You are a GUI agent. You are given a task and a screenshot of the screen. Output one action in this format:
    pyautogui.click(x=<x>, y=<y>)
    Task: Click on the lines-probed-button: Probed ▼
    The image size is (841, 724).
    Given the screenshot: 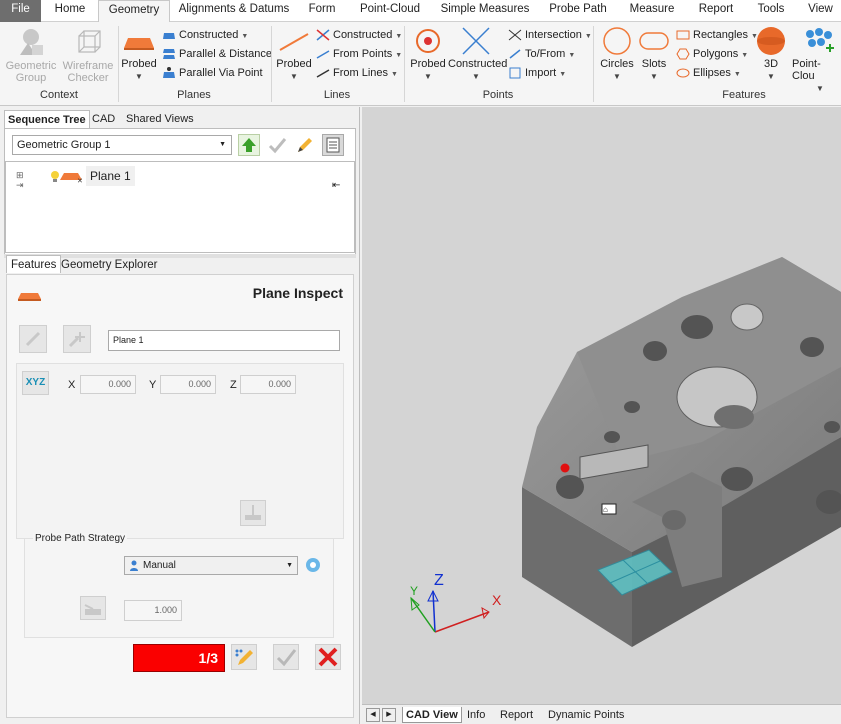 What is the action you would take?
    pyautogui.click(x=294, y=54)
    